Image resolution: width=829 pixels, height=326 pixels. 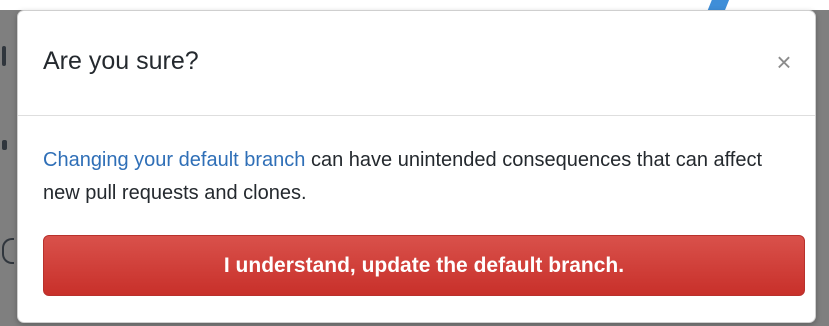 What do you see at coordinates (174, 160) in the screenshot?
I see `default-branch-link: Changing your default branch` at bounding box center [174, 160].